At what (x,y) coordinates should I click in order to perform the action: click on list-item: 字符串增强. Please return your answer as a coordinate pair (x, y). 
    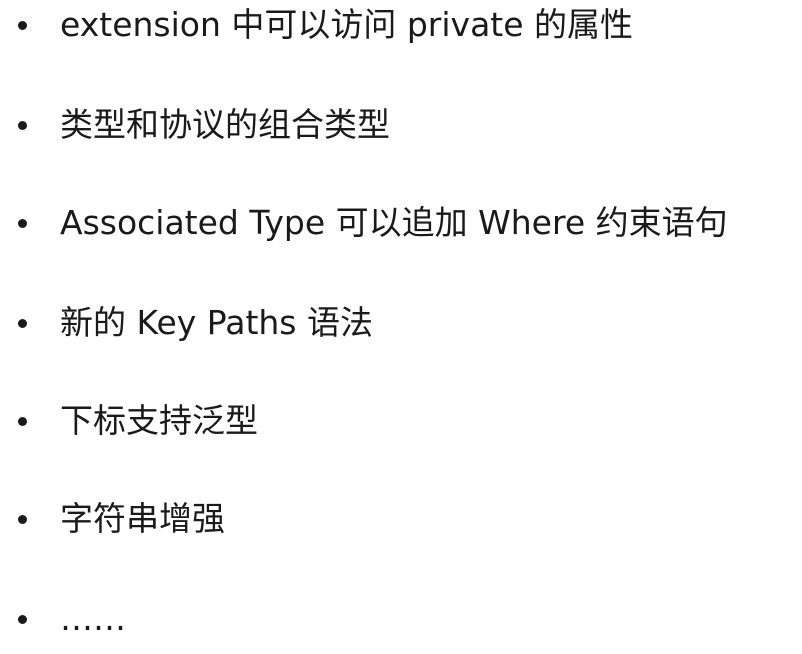
    Looking at the image, I should click on (401, 519).